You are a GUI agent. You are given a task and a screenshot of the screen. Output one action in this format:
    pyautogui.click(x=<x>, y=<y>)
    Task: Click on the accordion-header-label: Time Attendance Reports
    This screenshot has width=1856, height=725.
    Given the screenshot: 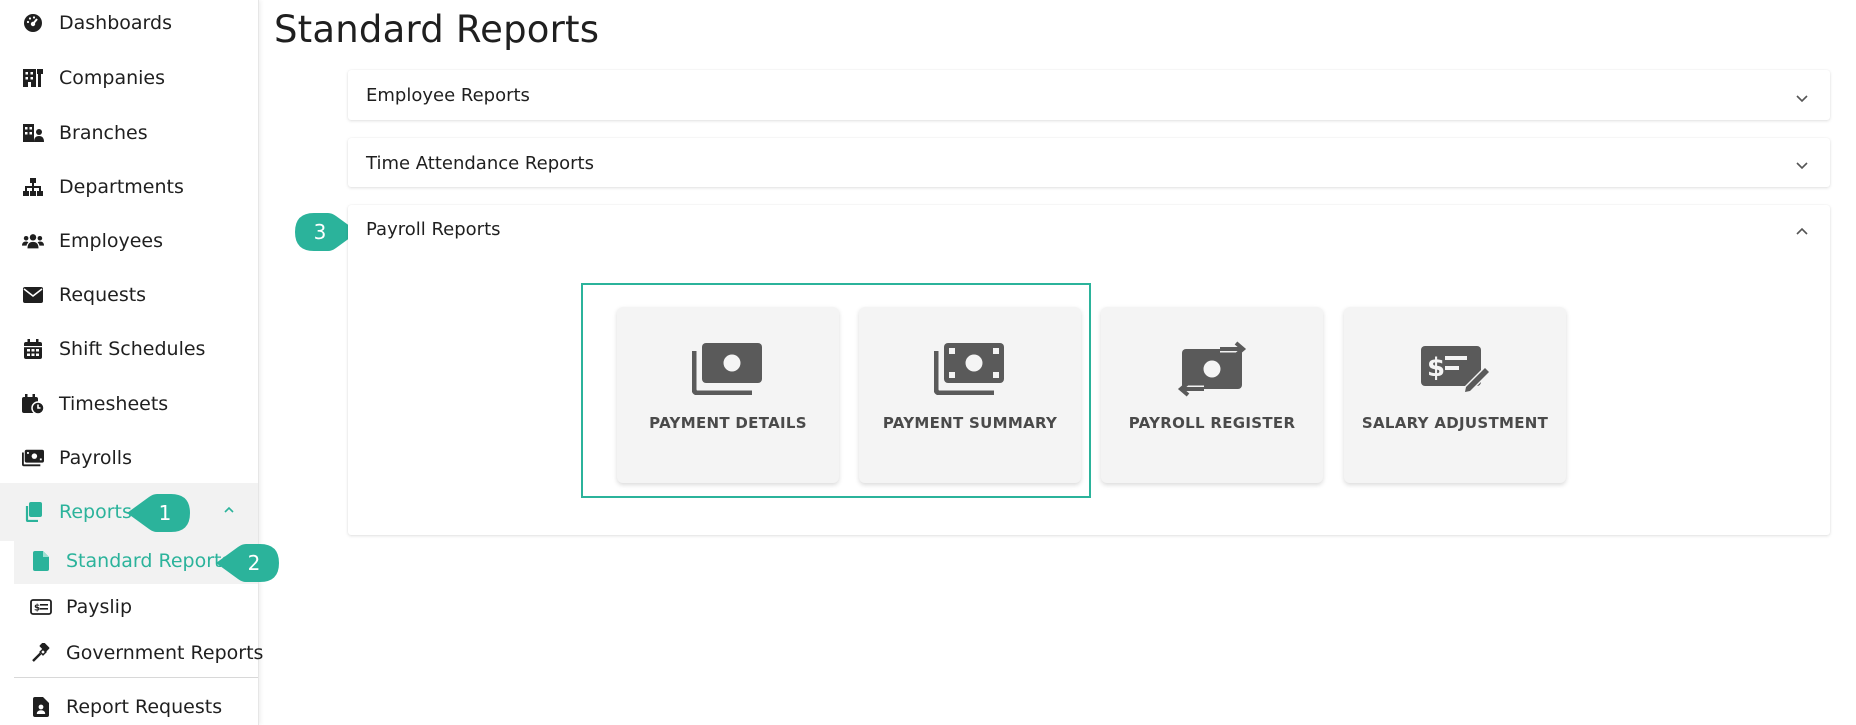 What is the action you would take?
    pyautogui.click(x=480, y=163)
    